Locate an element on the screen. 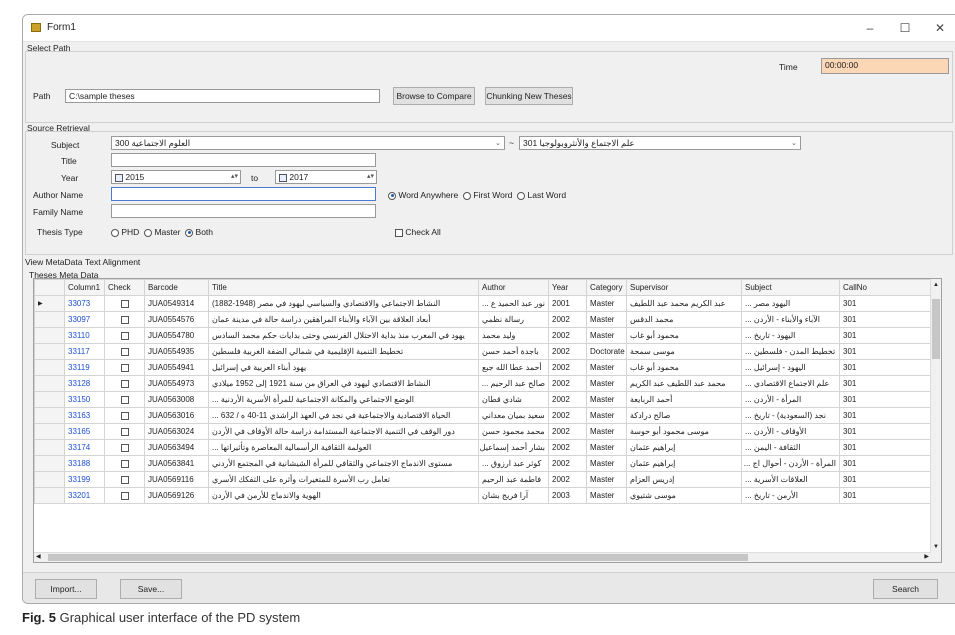  master-radio is located at coordinates (148, 232).